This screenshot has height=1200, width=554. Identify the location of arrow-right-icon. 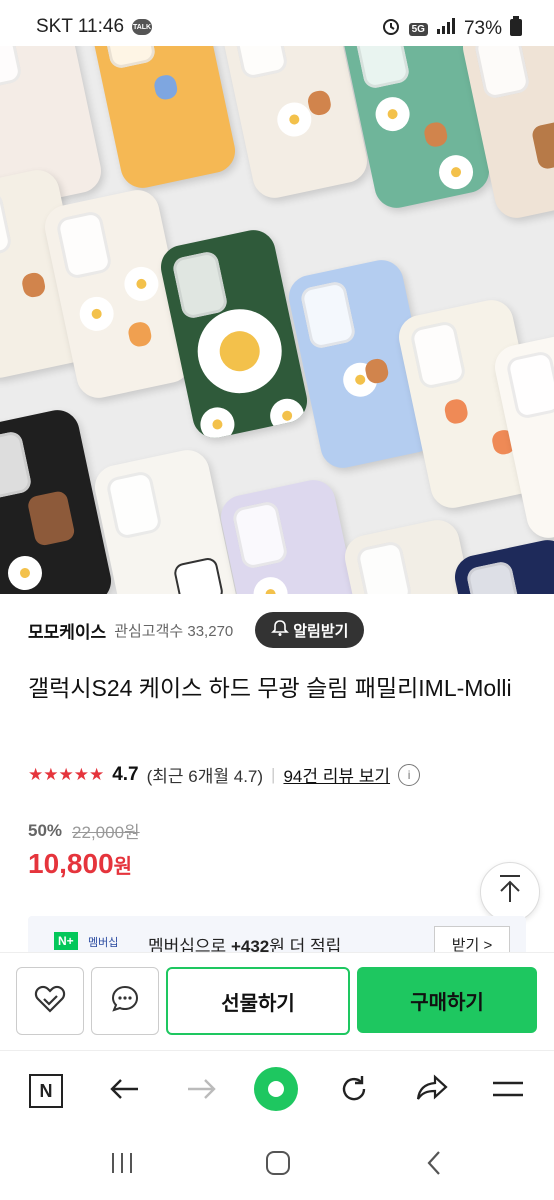
(202, 1091).